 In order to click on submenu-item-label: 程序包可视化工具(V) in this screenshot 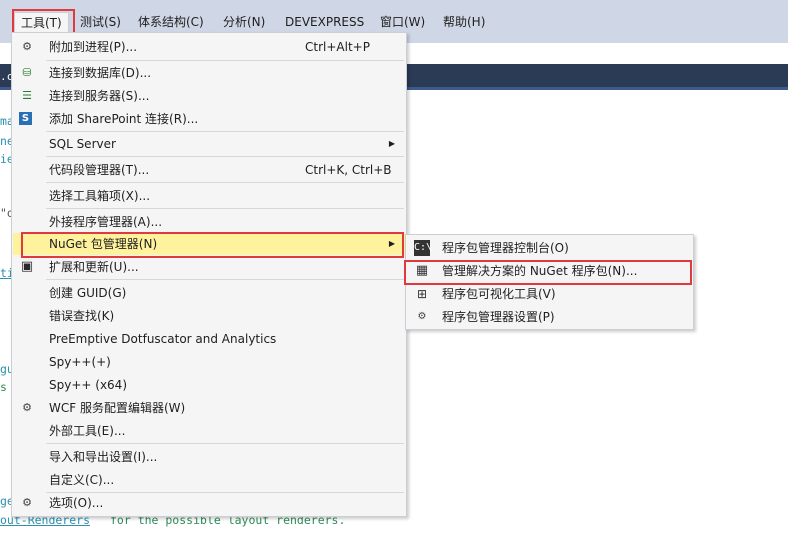, I will do `click(499, 294)`.